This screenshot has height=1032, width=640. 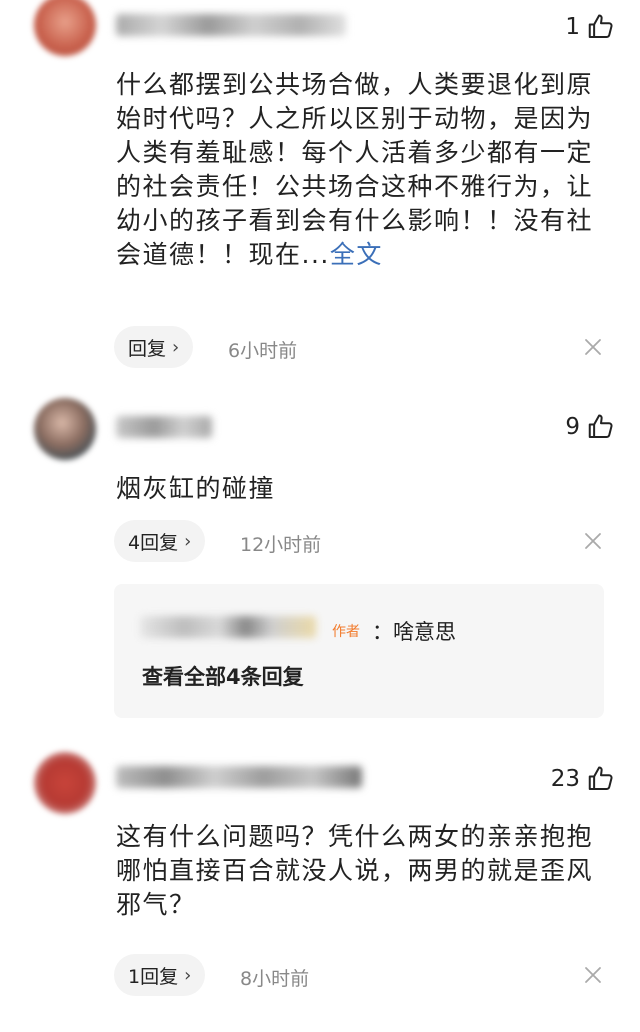 What do you see at coordinates (572, 427) in the screenshot?
I see `like-count: 9` at bounding box center [572, 427].